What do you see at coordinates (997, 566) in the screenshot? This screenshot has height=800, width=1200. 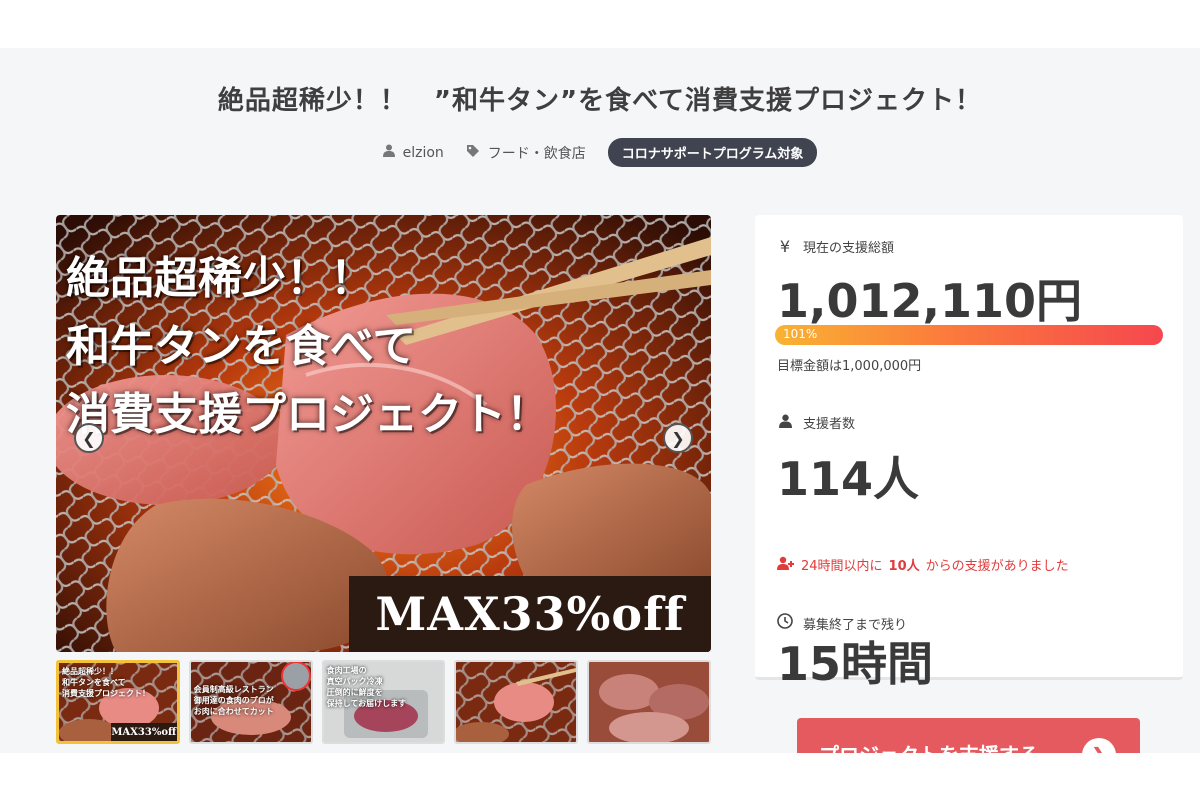 I see `recent-suffix: からの支援がありました` at bounding box center [997, 566].